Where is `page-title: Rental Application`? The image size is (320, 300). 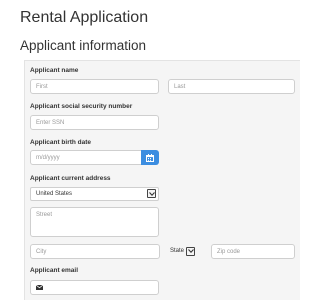
page-title: Rental Application is located at coordinates (84, 17).